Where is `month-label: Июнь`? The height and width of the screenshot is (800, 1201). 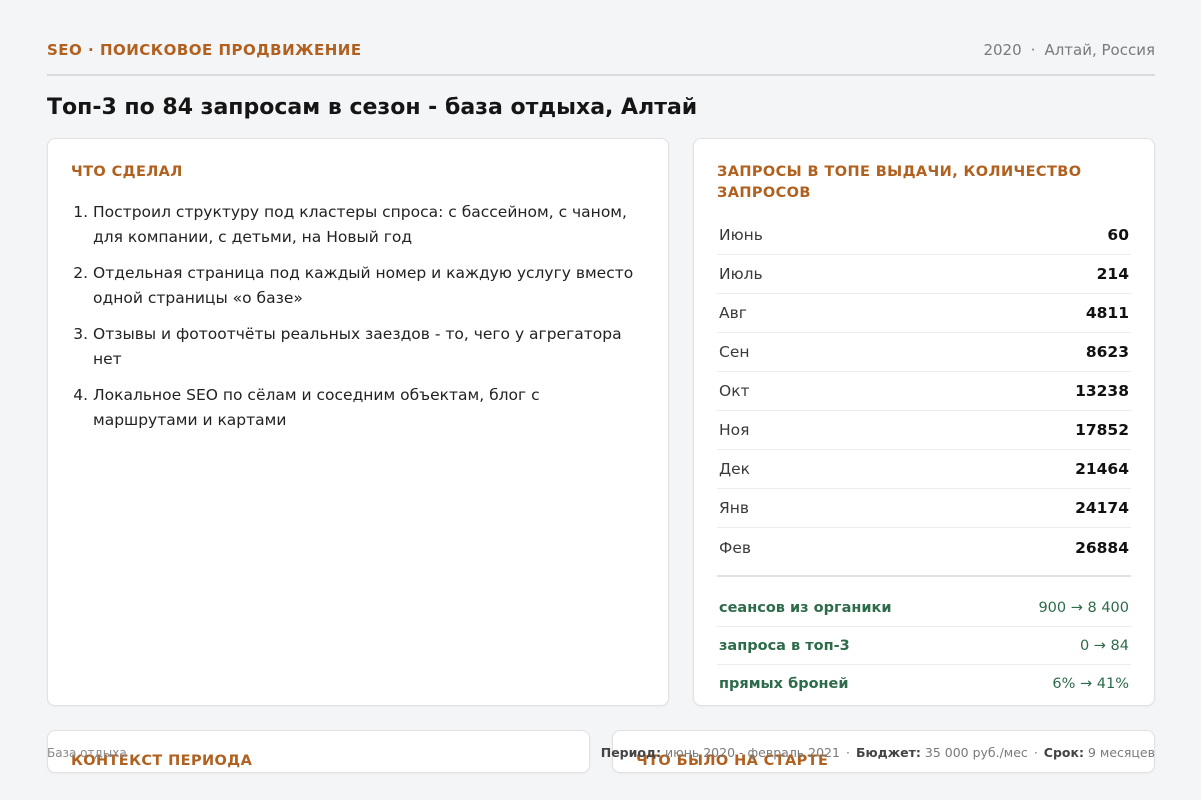 month-label: Июнь is located at coordinates (741, 235).